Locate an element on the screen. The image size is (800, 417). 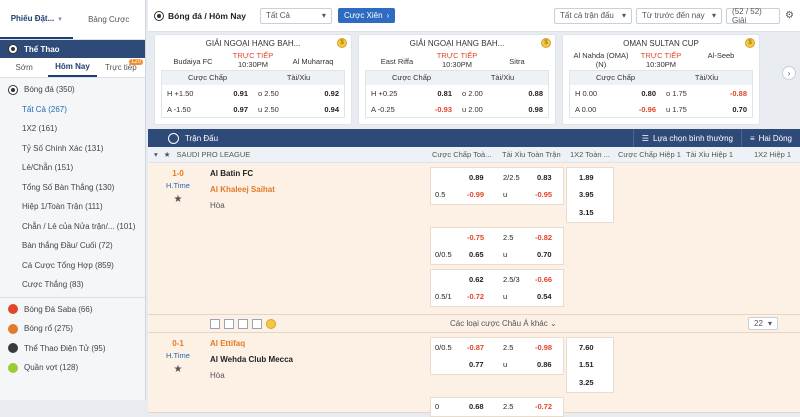
odds-cell: o 2.50 0.92 is located at coordinates (298, 93).